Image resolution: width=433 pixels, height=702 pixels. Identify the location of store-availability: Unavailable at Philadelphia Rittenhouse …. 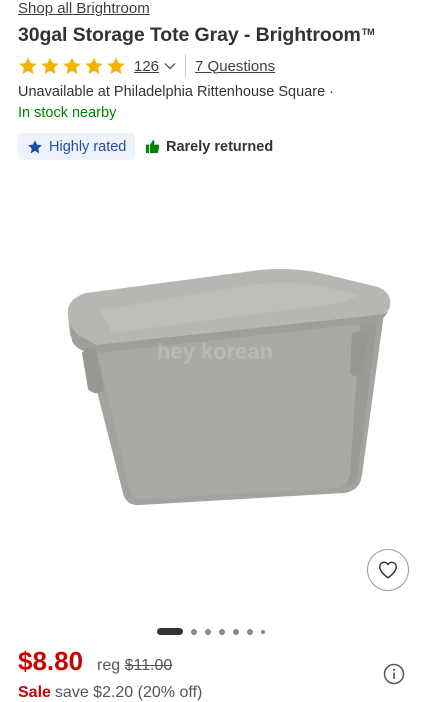
(176, 92).